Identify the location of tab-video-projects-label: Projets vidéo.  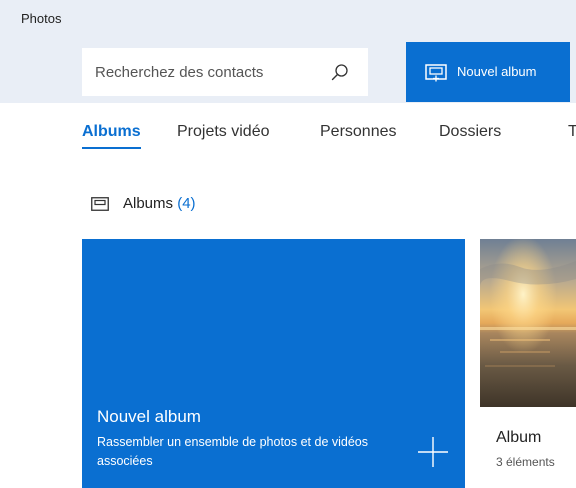
(223, 131).